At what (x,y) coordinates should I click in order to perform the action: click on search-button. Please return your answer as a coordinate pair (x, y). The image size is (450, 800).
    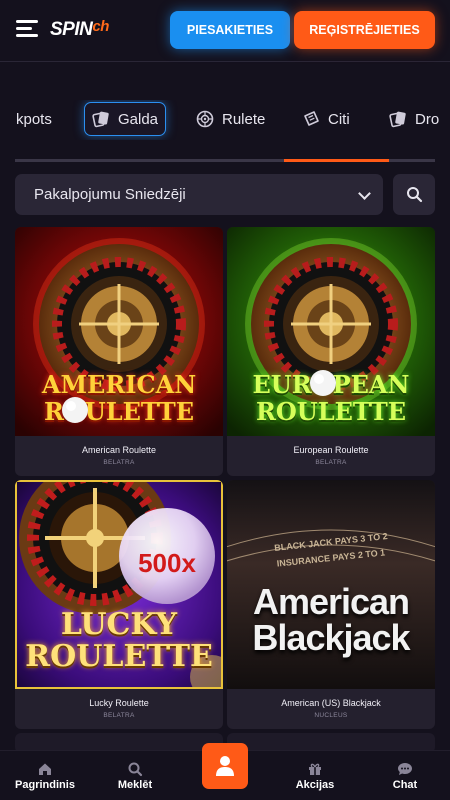
    Looking at the image, I should click on (414, 194).